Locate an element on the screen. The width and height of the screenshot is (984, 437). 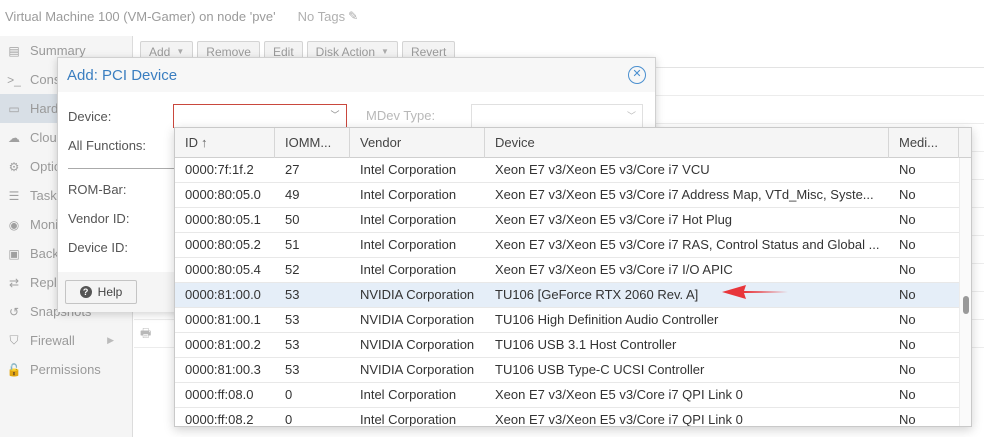
unlock-icon: 🔓 is located at coordinates (14, 369).